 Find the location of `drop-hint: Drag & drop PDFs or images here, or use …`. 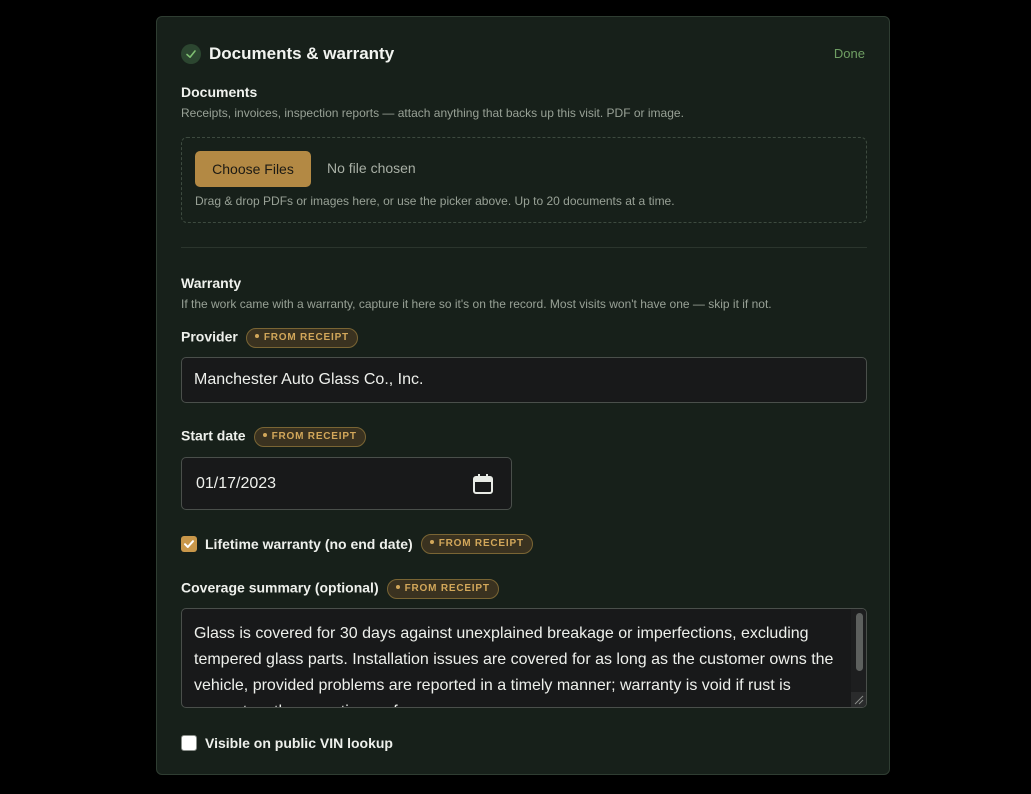

drop-hint: Drag & drop PDFs or images here, or use … is located at coordinates (435, 201).